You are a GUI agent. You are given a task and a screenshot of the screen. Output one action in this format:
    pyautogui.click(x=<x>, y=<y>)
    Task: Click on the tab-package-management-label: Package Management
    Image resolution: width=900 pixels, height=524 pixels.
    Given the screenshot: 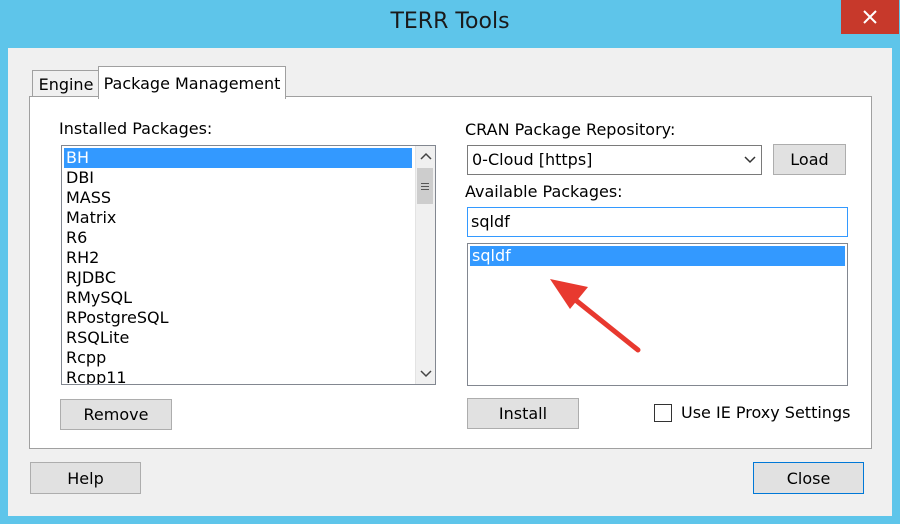 What is the action you would take?
    pyautogui.click(x=192, y=83)
    